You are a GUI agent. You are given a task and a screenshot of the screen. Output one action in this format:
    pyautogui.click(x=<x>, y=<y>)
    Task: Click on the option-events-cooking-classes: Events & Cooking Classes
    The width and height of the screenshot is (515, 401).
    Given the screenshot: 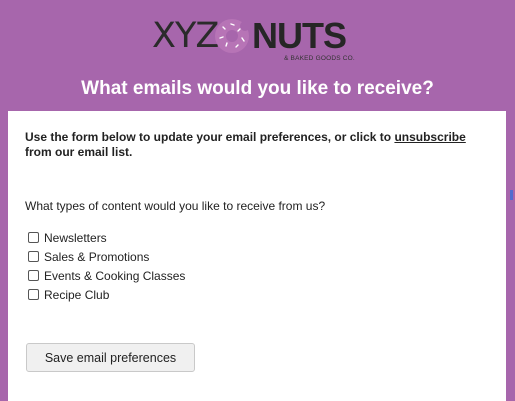 What is the action you would take?
    pyautogui.click(x=106, y=275)
    